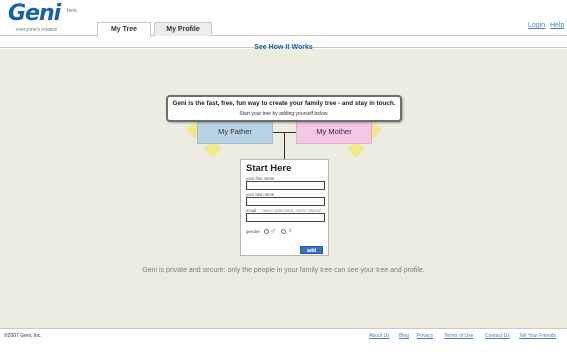  Describe the element at coordinates (425, 336) in the screenshot. I see `footer-link-privacy: Privacy` at that location.